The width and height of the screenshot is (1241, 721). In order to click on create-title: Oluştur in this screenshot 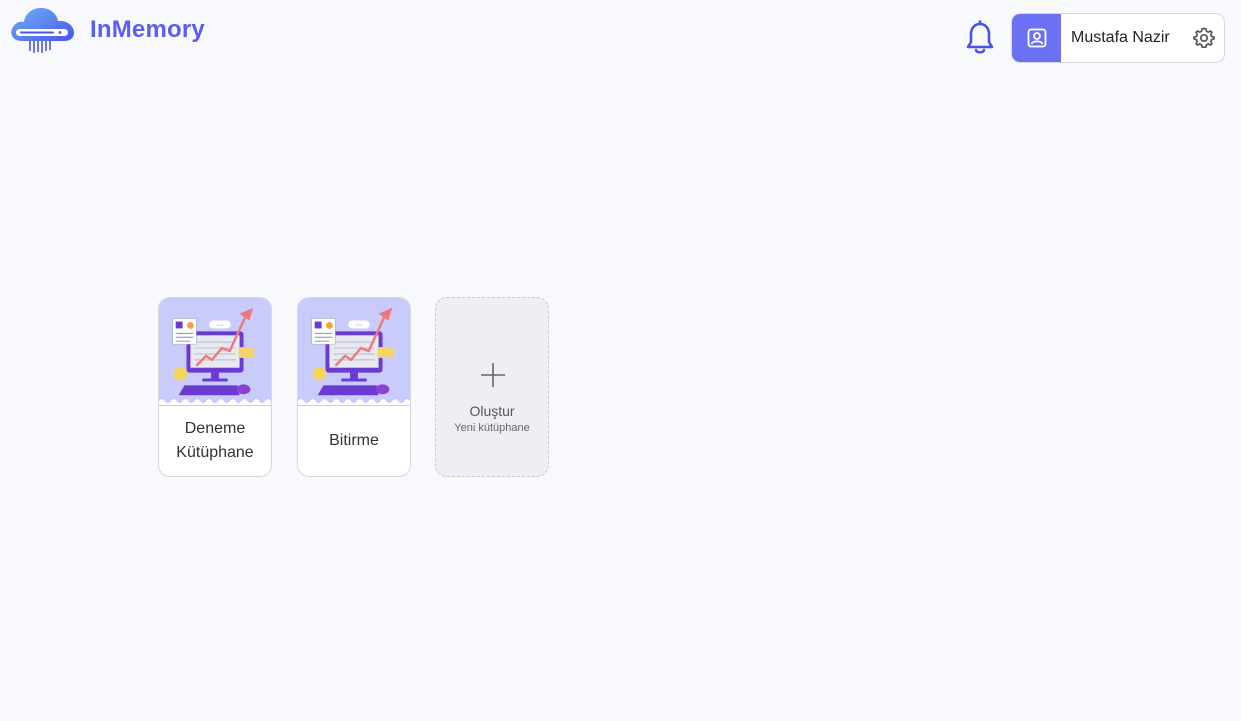, I will do `click(492, 411)`.